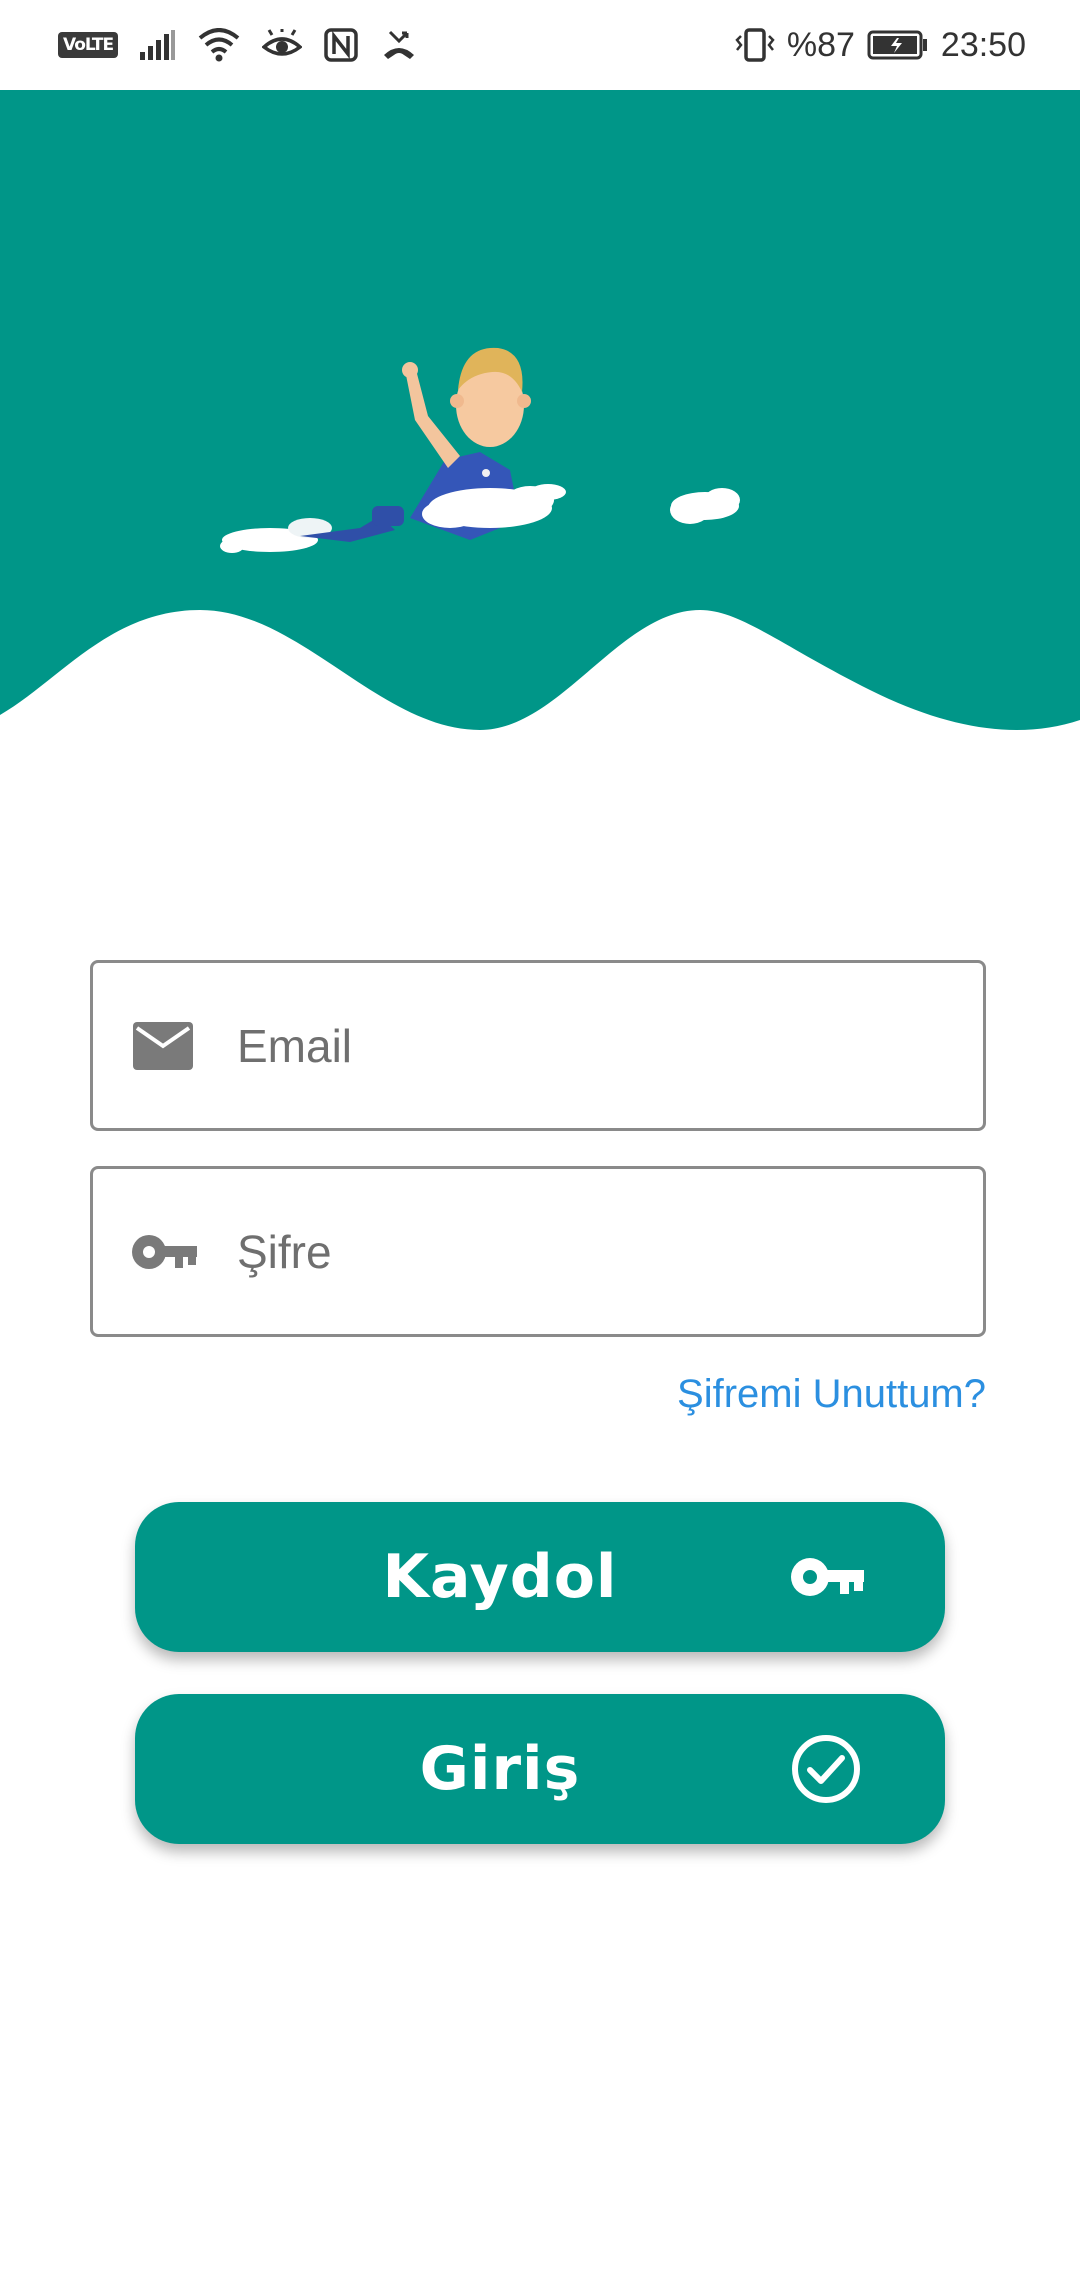 The height and width of the screenshot is (2280, 1080). Describe the element at coordinates (500, 1577) in the screenshot. I see `register-button-label: Kaydol` at that location.